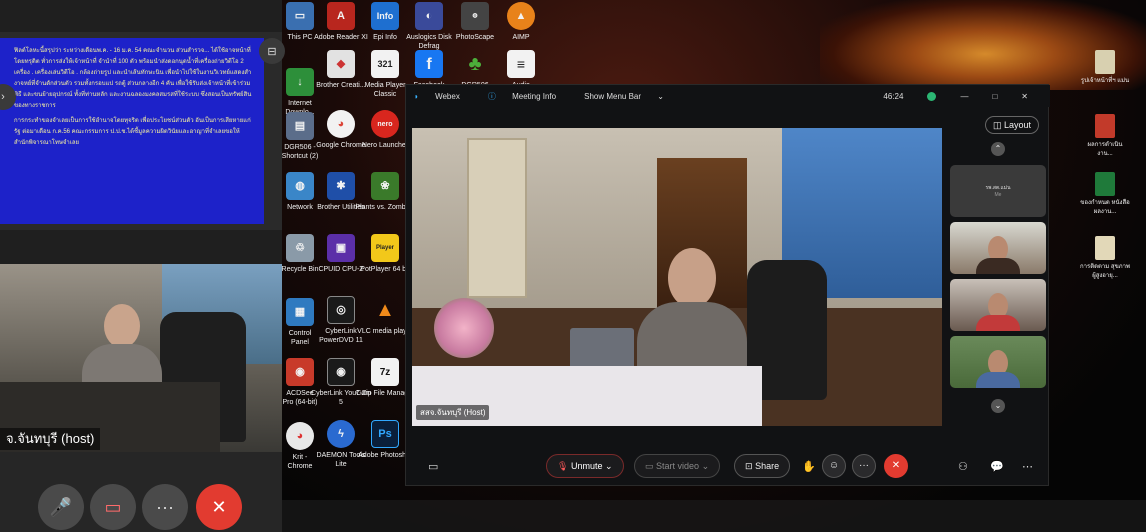  Describe the element at coordinates (50, 439) in the screenshot. I see `participant-name-label: จ.จันทบุรี (host)` at that location.